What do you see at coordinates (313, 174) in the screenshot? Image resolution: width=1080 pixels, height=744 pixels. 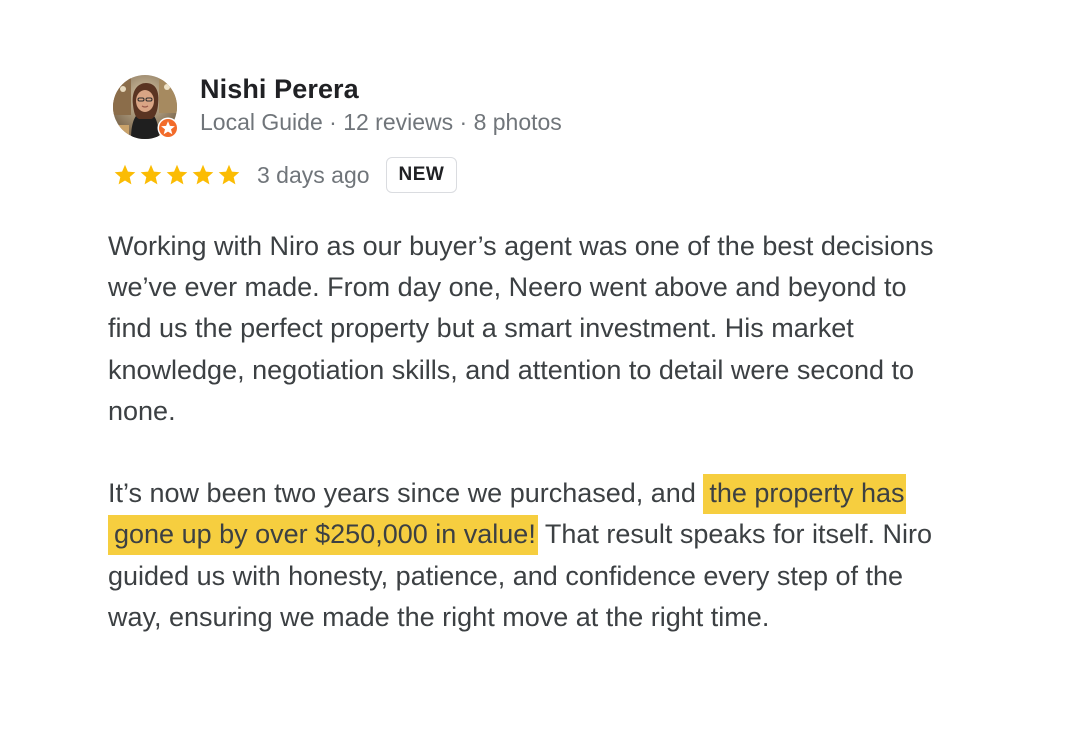 I see `review-date: 3 days ago` at bounding box center [313, 174].